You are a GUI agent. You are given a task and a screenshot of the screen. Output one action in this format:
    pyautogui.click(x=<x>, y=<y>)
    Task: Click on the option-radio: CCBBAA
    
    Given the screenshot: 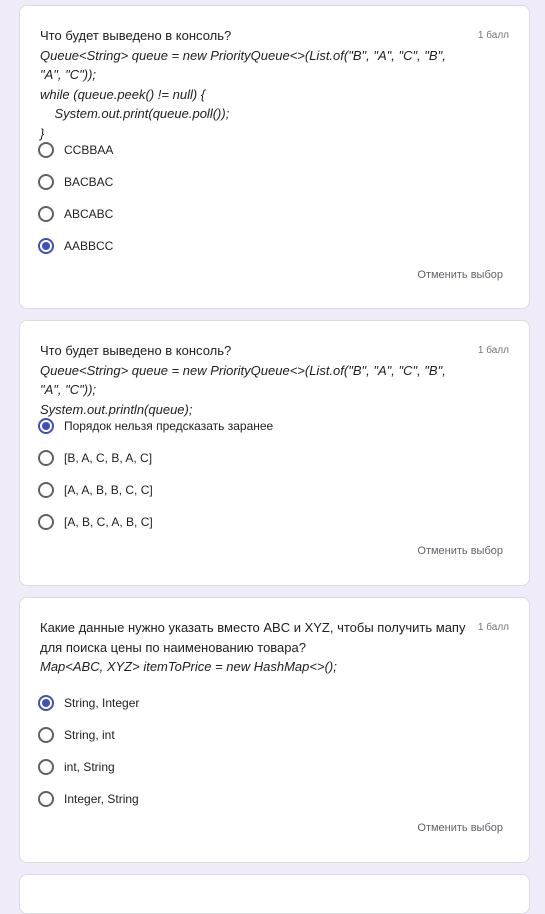 What is the action you would take?
    pyautogui.click(x=75, y=150)
    